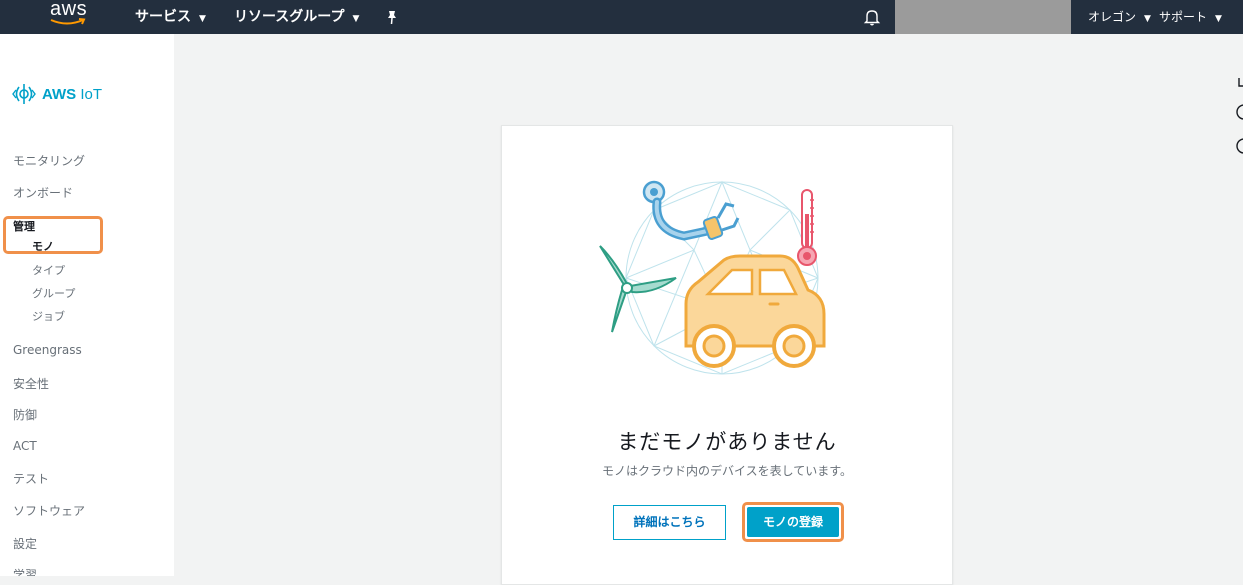 Image resolution: width=1243 pixels, height=585 pixels. I want to click on iot-illustration, so click(712, 277).